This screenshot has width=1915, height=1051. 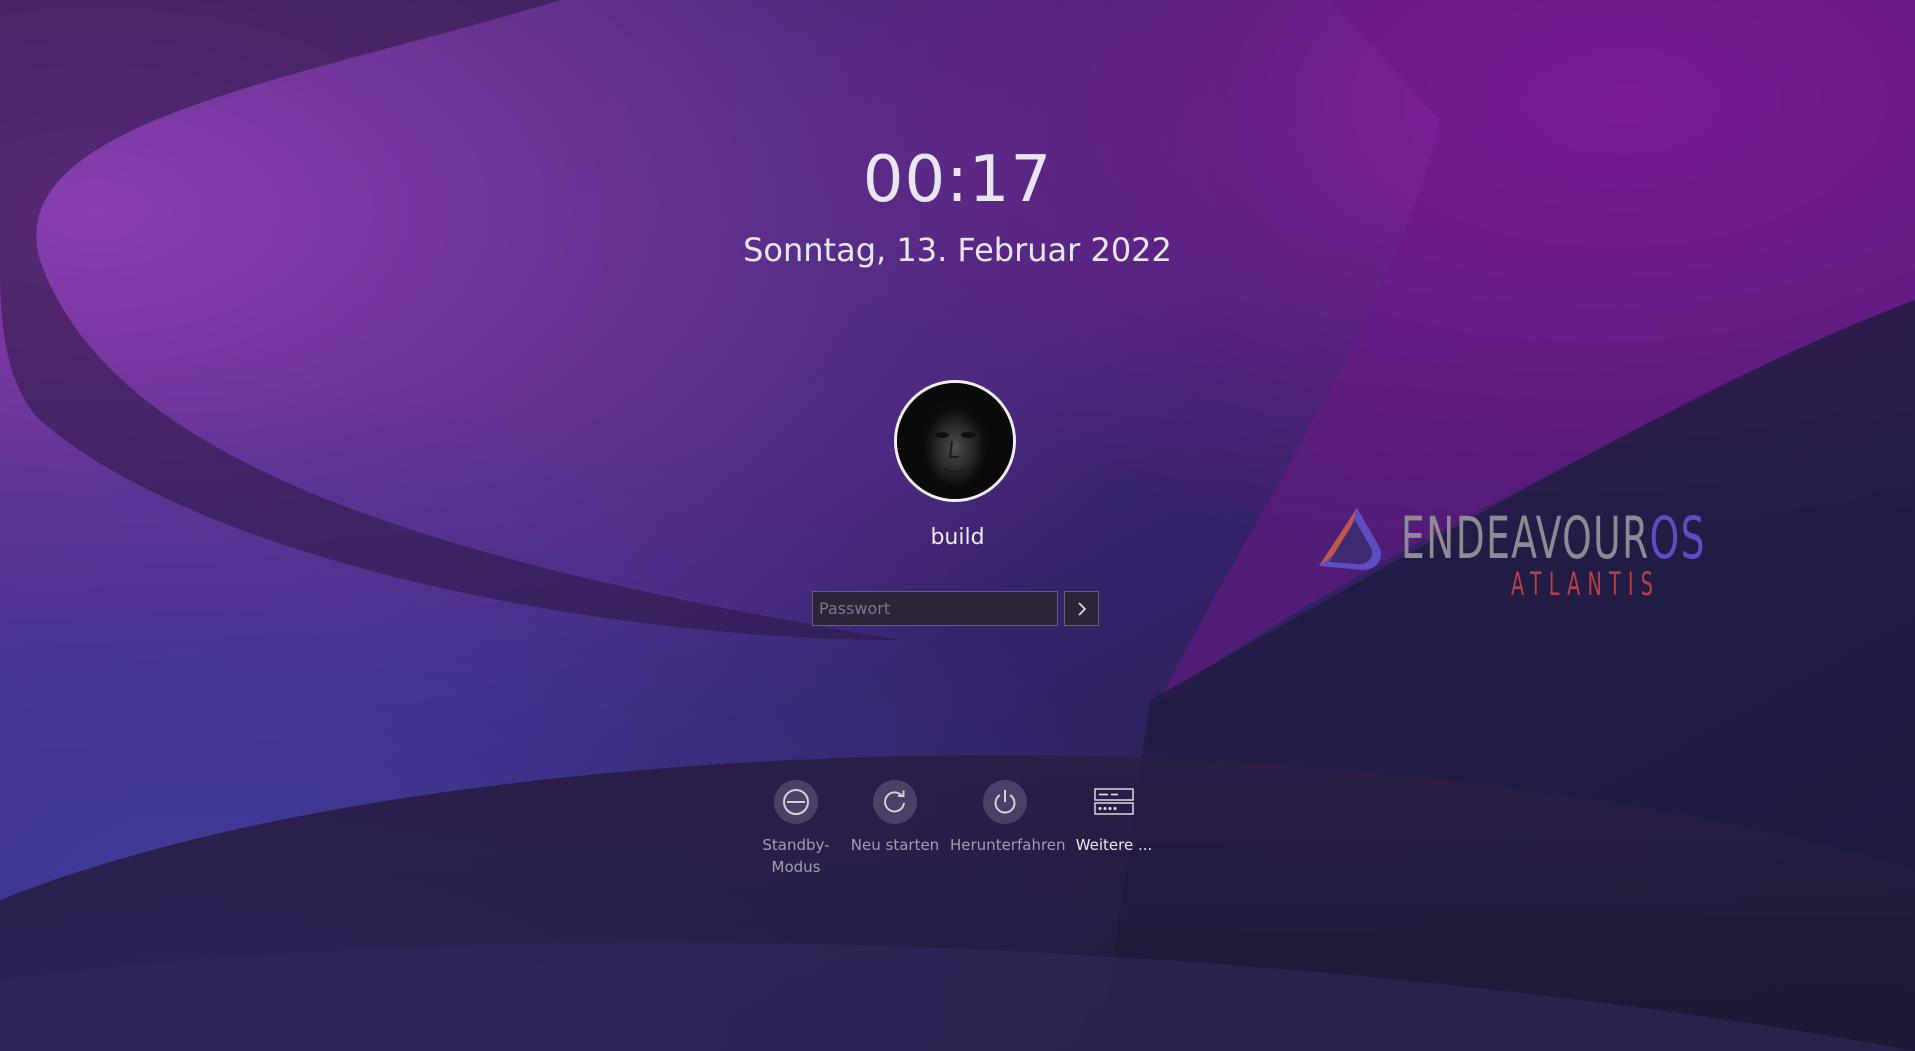 I want to click on avatar-photo, so click(x=955, y=441).